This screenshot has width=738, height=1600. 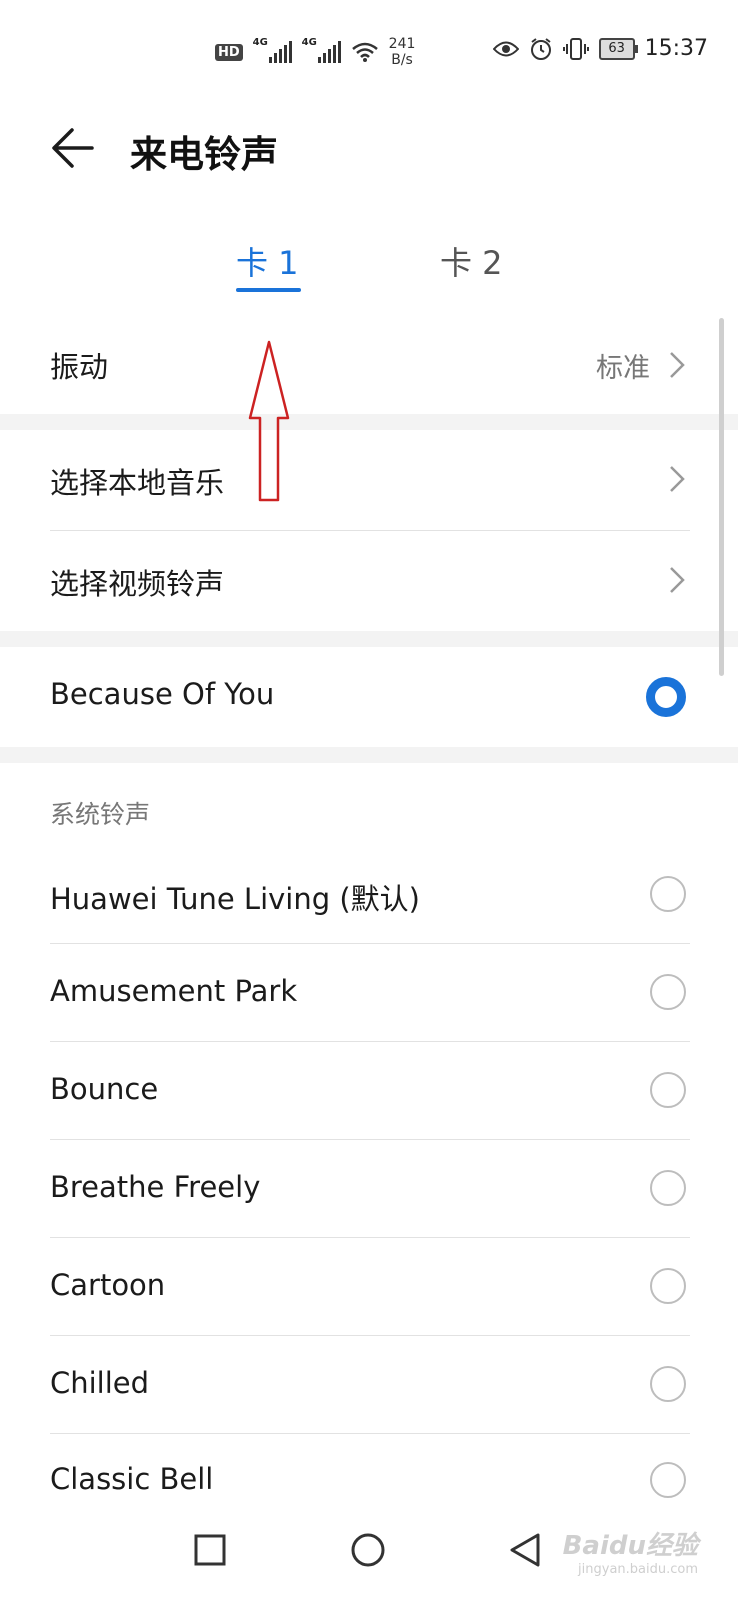 I want to click on signal-icon-sim2: 4G, so click(x=321, y=50).